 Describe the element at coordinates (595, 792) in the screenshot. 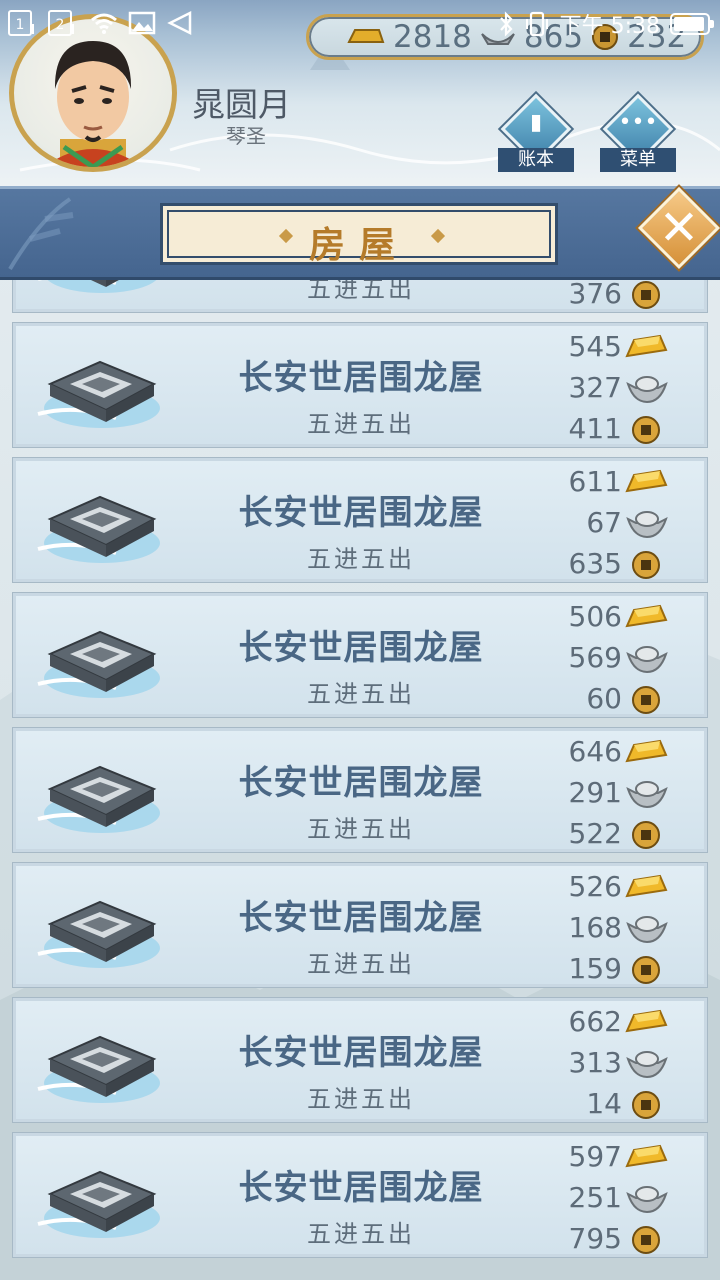

I see `silver-price: 291` at that location.